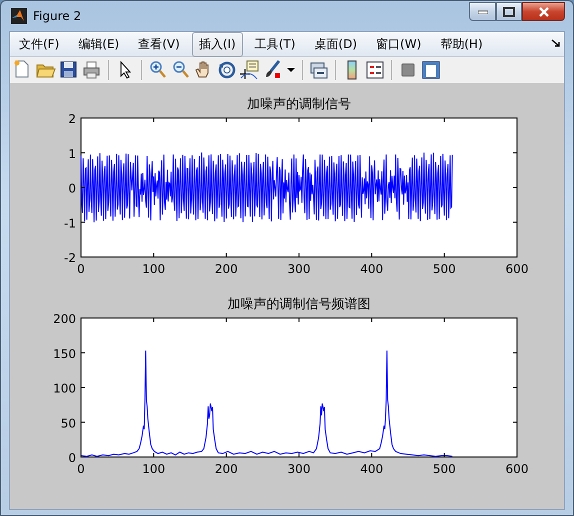  Describe the element at coordinates (19, 16) in the screenshot. I see `matlab-logo` at that location.